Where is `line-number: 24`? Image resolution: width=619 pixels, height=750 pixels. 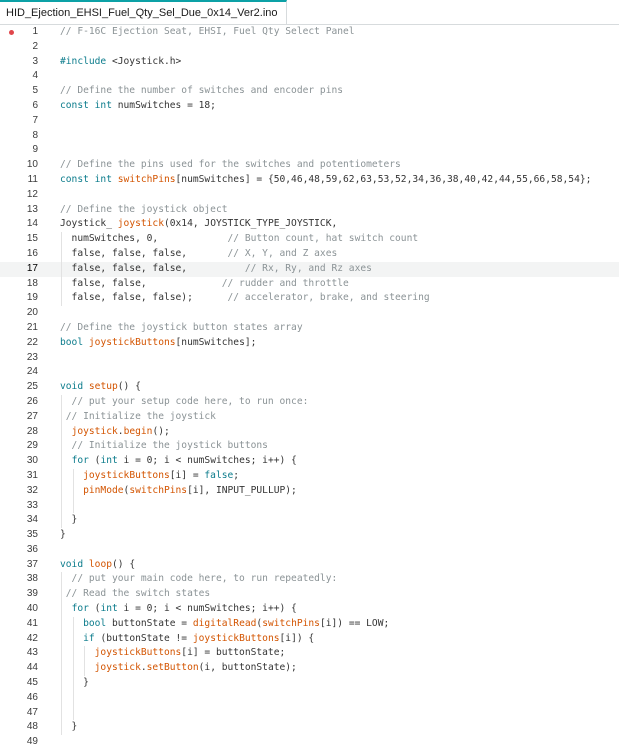 line-number: 24 is located at coordinates (32, 372).